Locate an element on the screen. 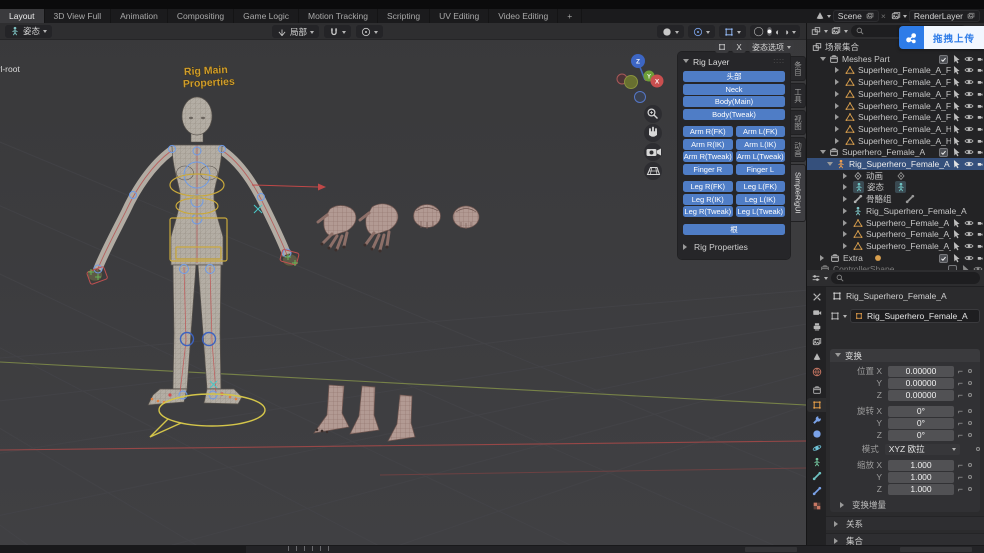 Image resolution: width=984 pixels, height=553 pixels. scene-name: Scene is located at coordinates (850, 16).